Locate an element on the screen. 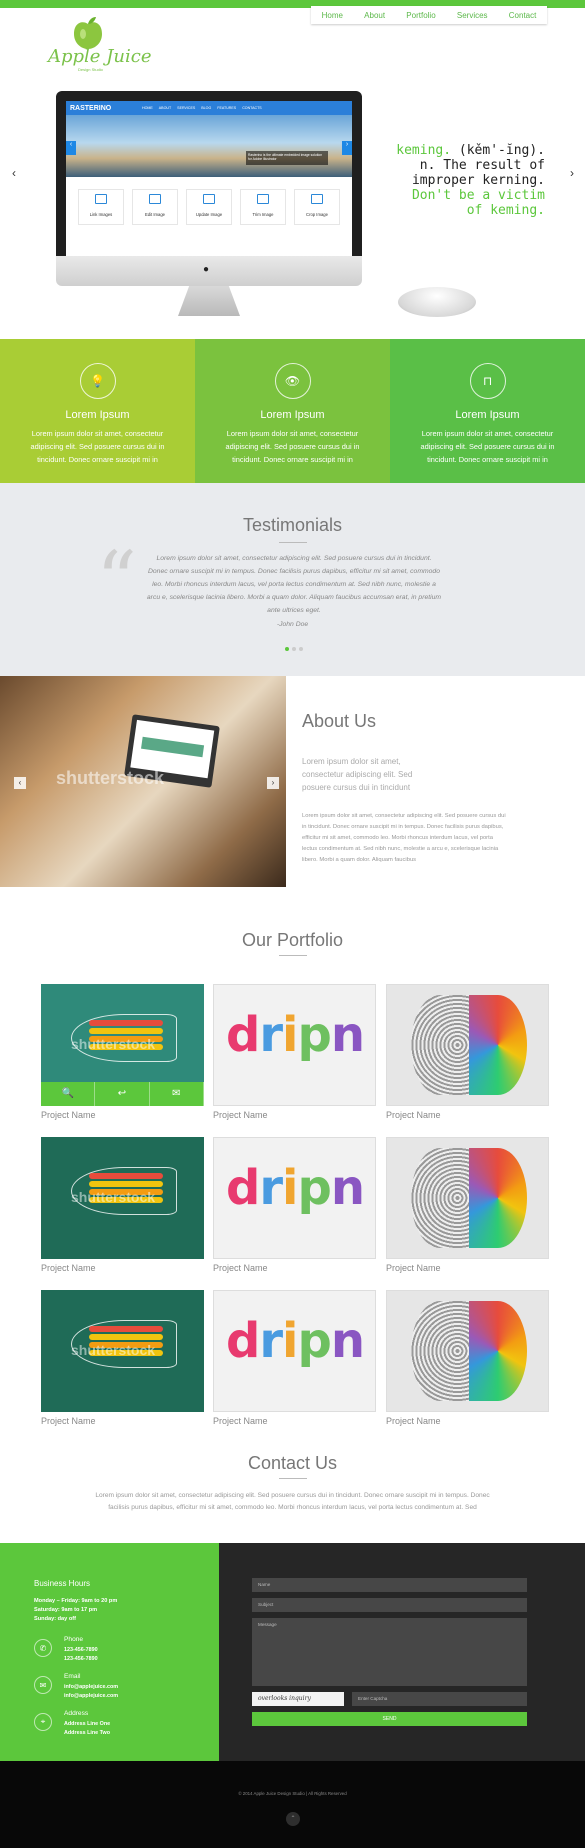  logo-text: Apple Juice is located at coordinates (100, 56).